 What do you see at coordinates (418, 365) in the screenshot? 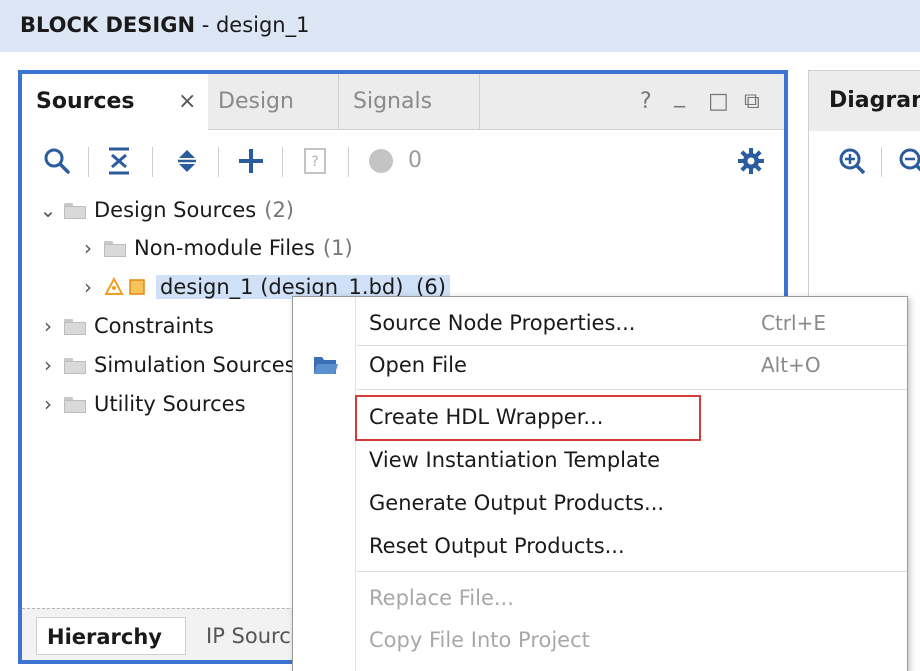
I see `menu-item-label: Open File` at bounding box center [418, 365].